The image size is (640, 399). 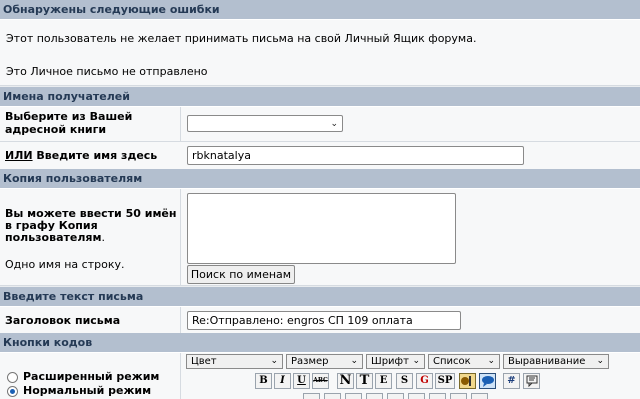 I want to click on addressbook-label: Выберите из Вашей адресной книги, so click(x=69, y=123).